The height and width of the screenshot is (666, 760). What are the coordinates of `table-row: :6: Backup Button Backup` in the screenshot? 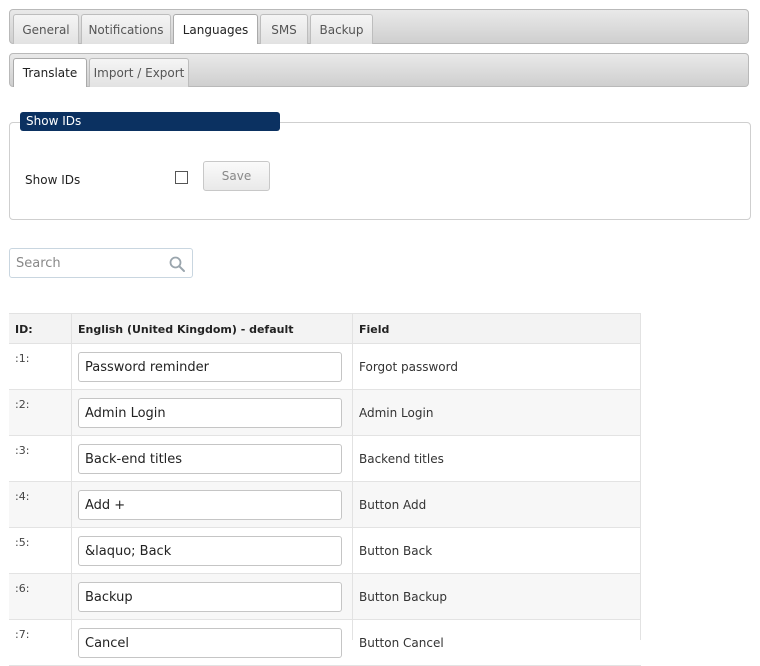 It's located at (325, 597).